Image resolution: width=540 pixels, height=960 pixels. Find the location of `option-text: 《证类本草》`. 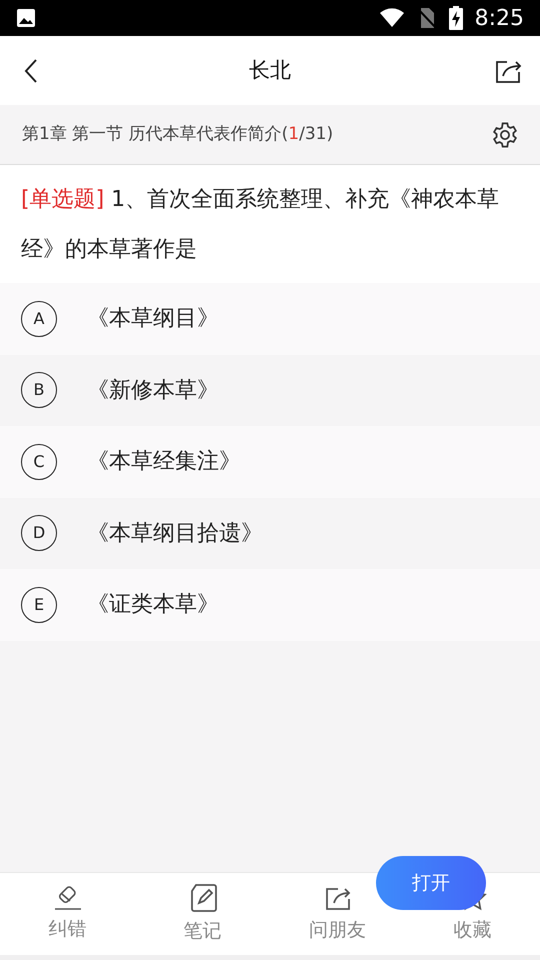

option-text: 《证类本草》 is located at coordinates (153, 605).